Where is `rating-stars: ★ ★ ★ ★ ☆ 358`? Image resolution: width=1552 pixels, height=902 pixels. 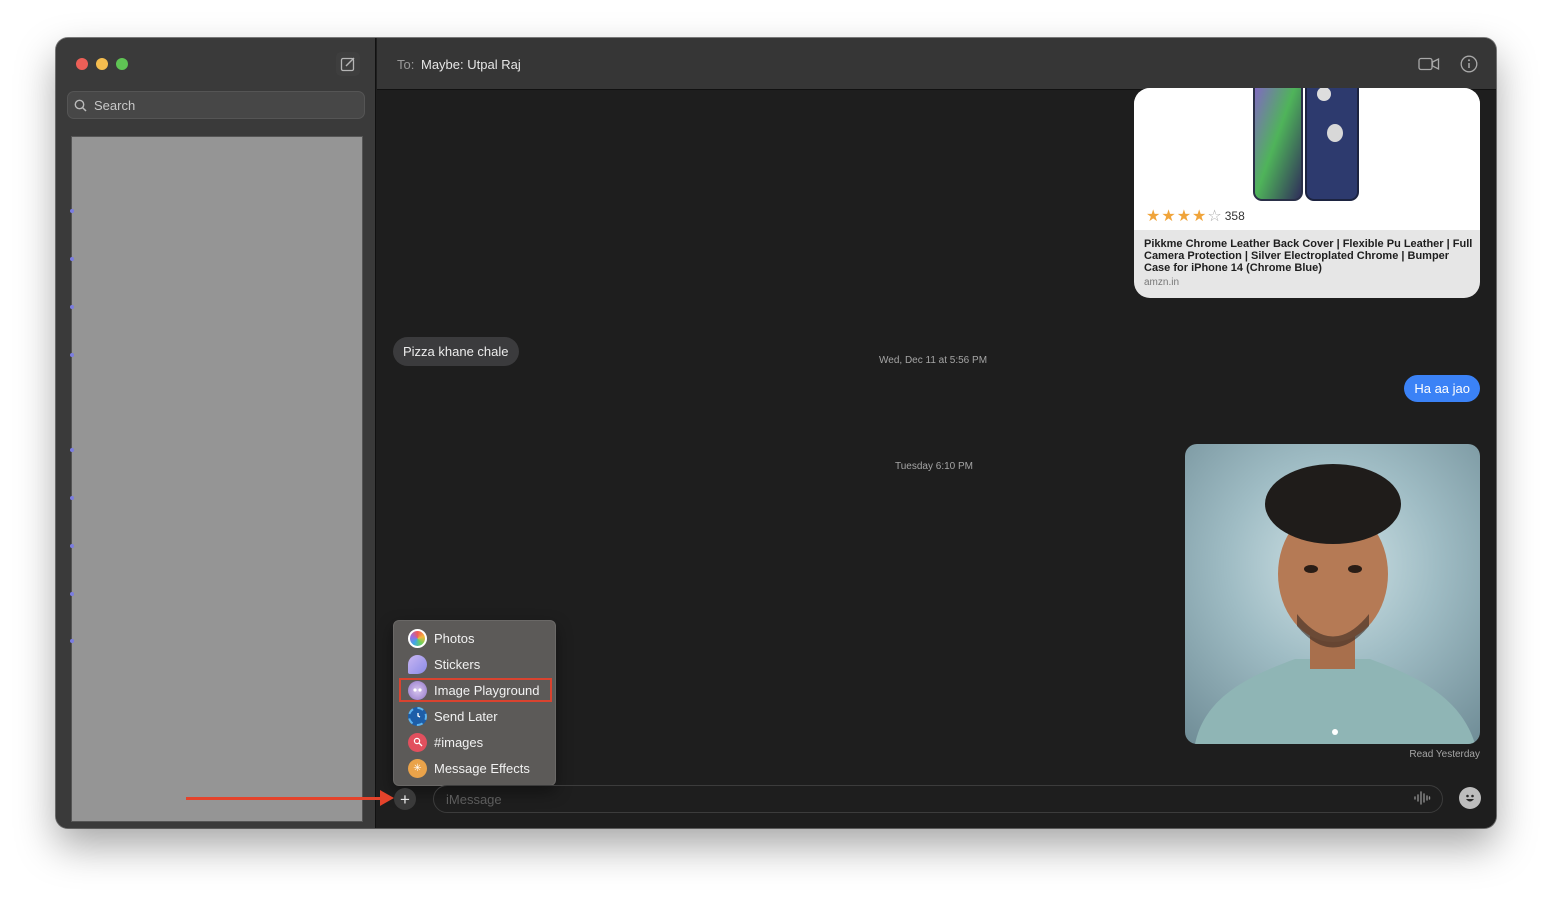
rating-stars: ★ ★ ★ ★ ☆ 358 is located at coordinates (1195, 216).